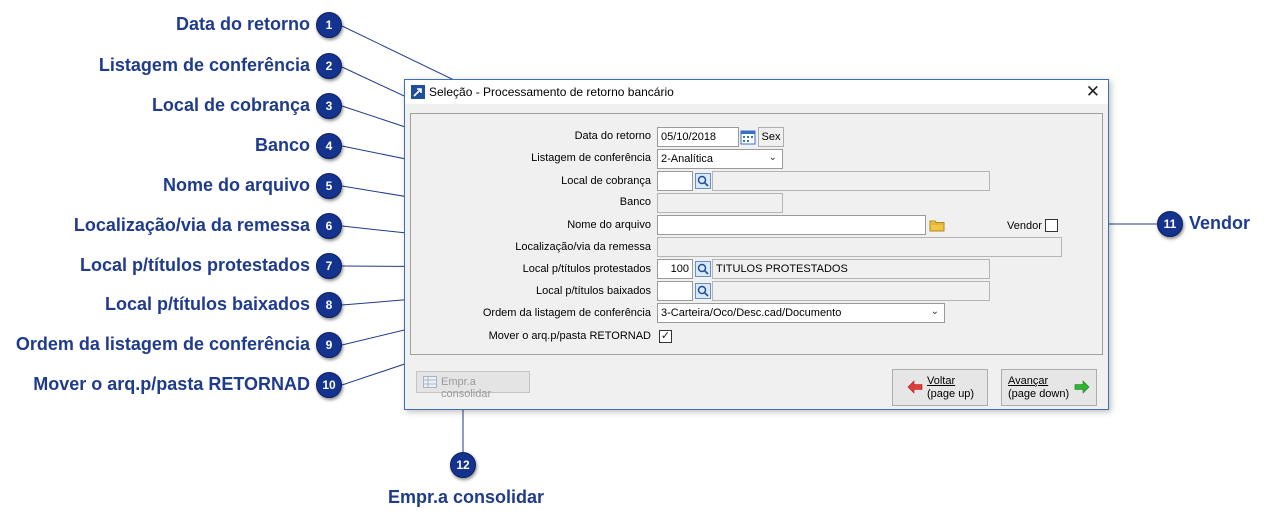  Describe the element at coordinates (329, 385) in the screenshot. I see `callout-badge-10: 10` at that location.